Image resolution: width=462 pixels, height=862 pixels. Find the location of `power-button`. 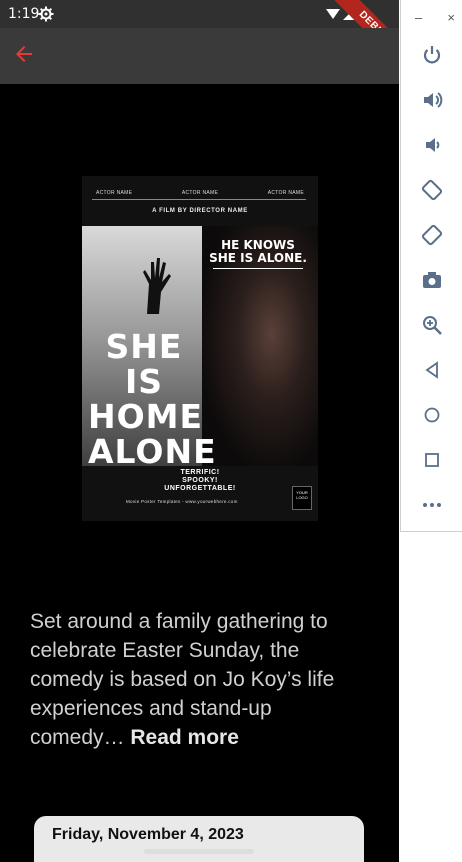

power-button is located at coordinates (432, 55).